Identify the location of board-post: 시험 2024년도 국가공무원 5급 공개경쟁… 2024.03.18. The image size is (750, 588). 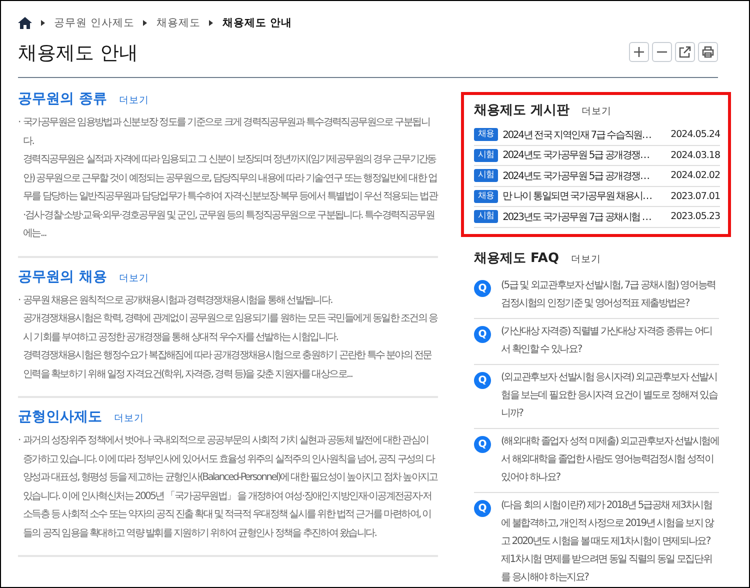
(597, 156).